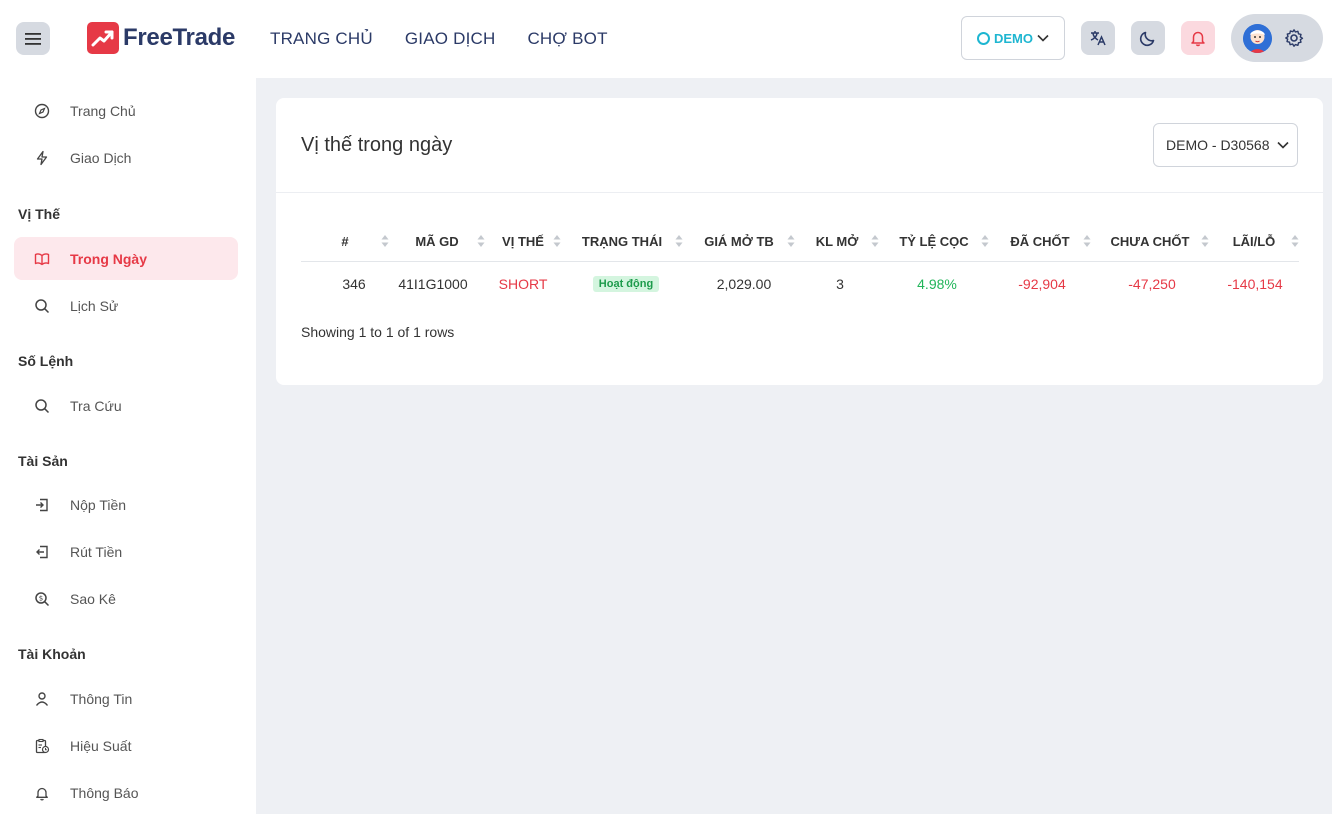 The image size is (1332, 814). Describe the element at coordinates (104, 792) in the screenshot. I see `sidebar-item-label: Thông Báo` at that location.